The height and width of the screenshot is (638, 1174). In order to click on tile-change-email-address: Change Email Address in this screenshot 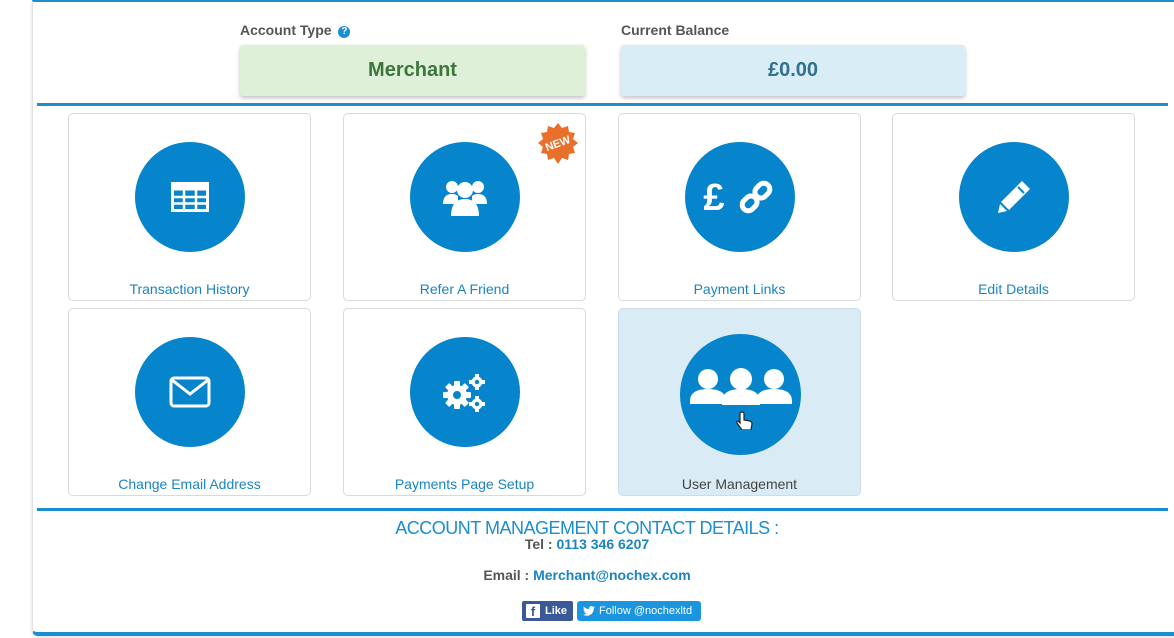, I will do `click(189, 402)`.